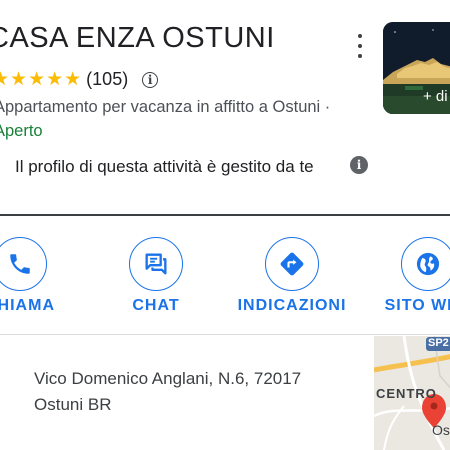 The image size is (450, 450). I want to click on phone-icon, so click(20, 264).